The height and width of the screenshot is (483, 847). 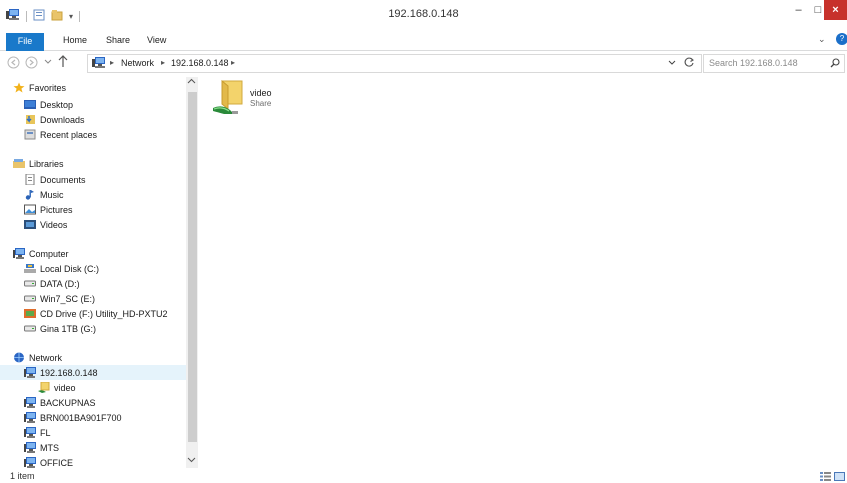 I want to click on sidebar-item-backupnas: BACKUPNAS, so click(x=93, y=402).